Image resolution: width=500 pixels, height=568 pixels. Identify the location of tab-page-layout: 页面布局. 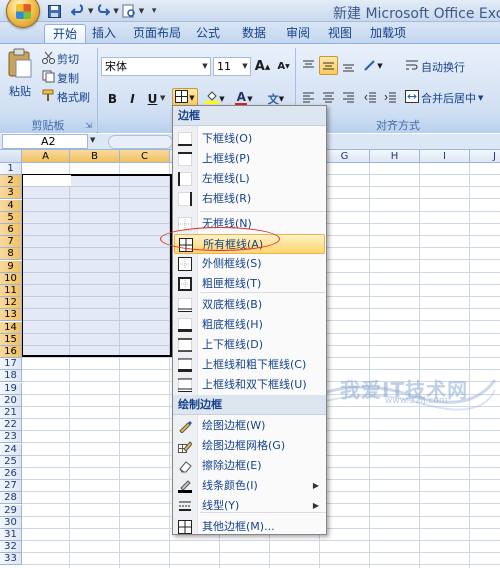
(157, 33).